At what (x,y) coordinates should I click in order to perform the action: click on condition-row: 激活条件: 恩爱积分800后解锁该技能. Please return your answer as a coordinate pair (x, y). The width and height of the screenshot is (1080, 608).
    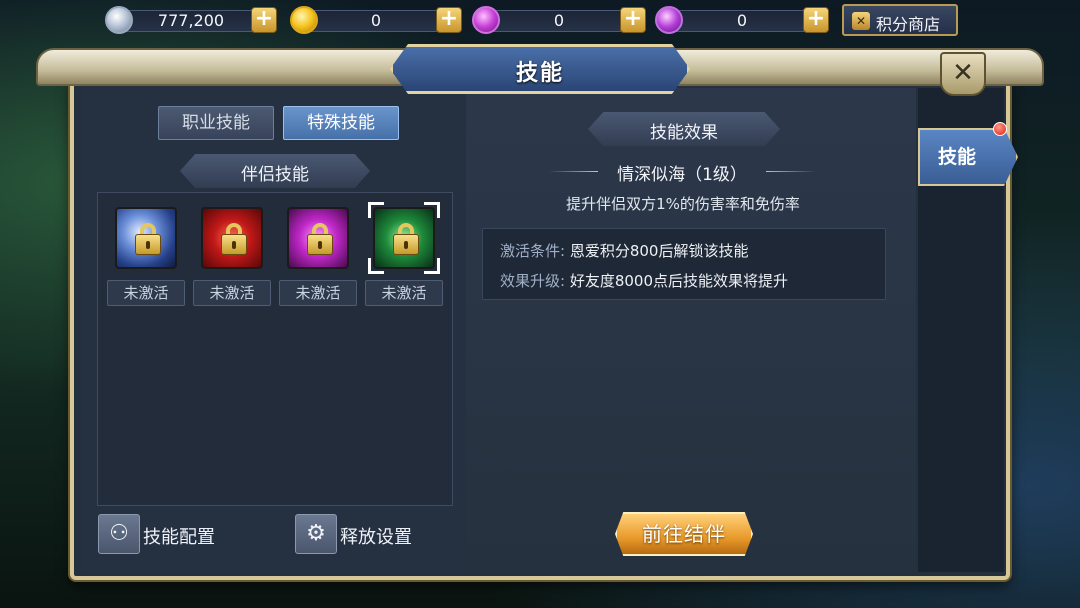
    Looking at the image, I should click on (624, 250).